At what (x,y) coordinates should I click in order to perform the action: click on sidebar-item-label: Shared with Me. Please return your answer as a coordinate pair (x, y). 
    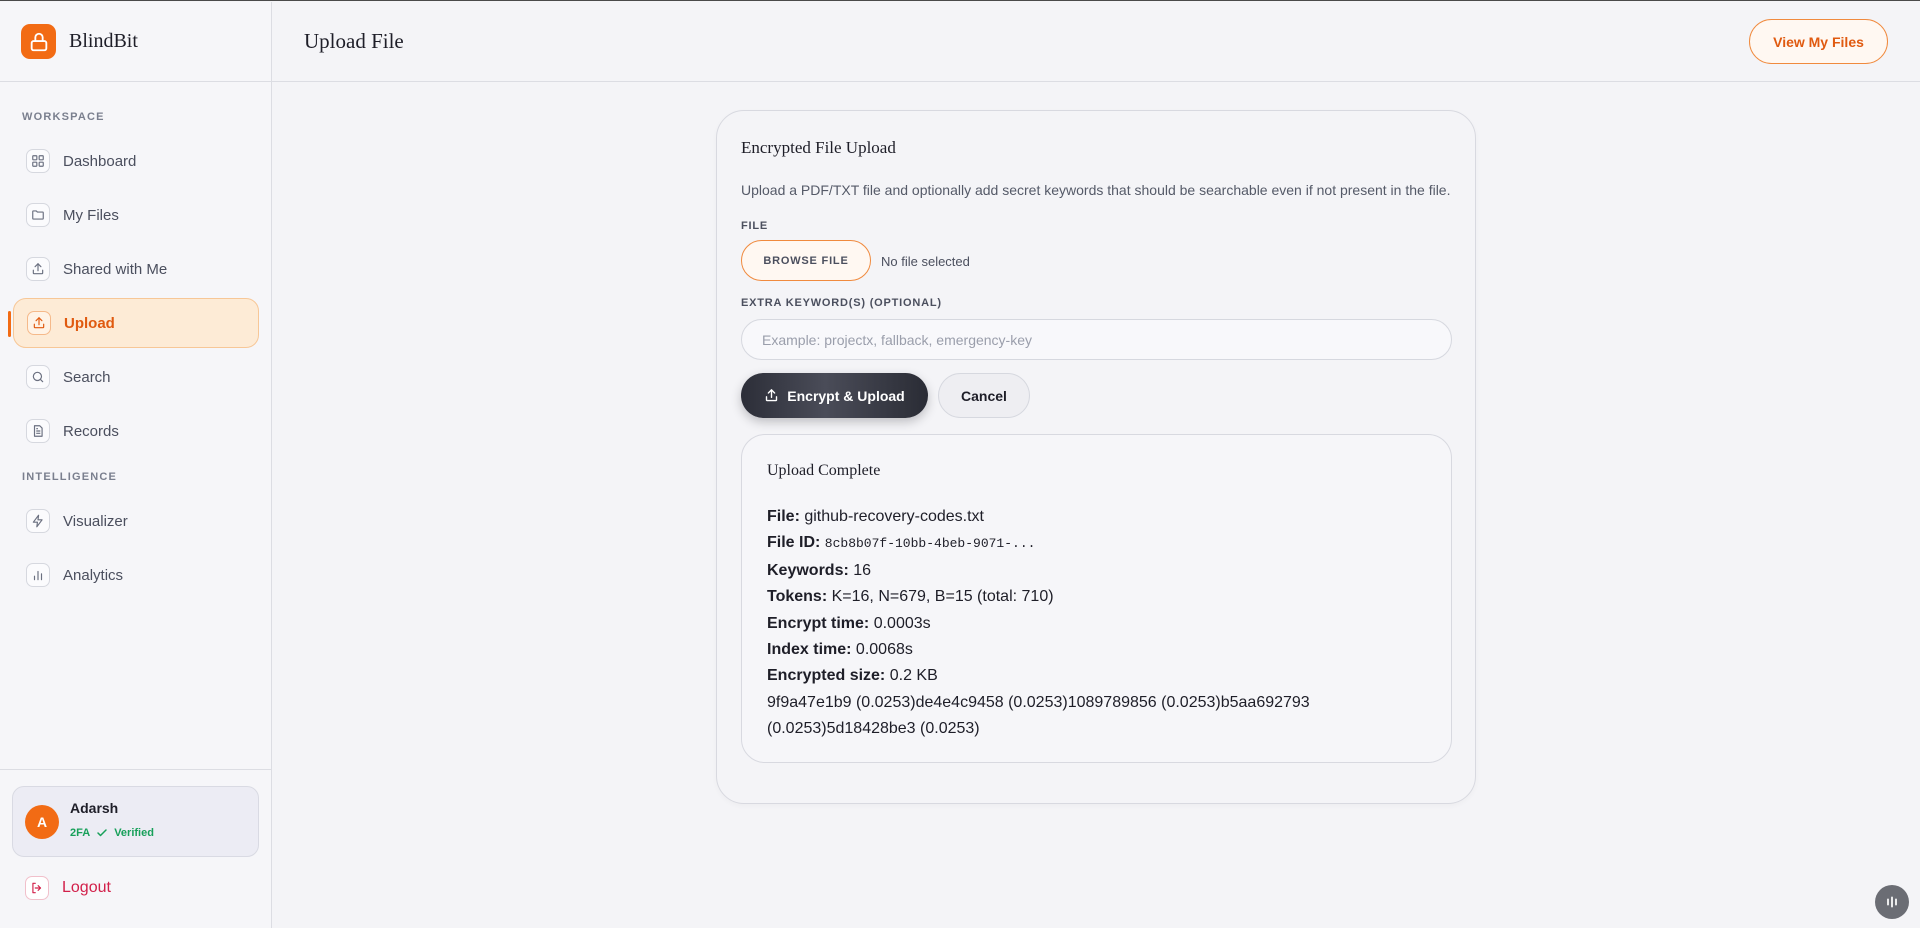
    Looking at the image, I should click on (115, 269).